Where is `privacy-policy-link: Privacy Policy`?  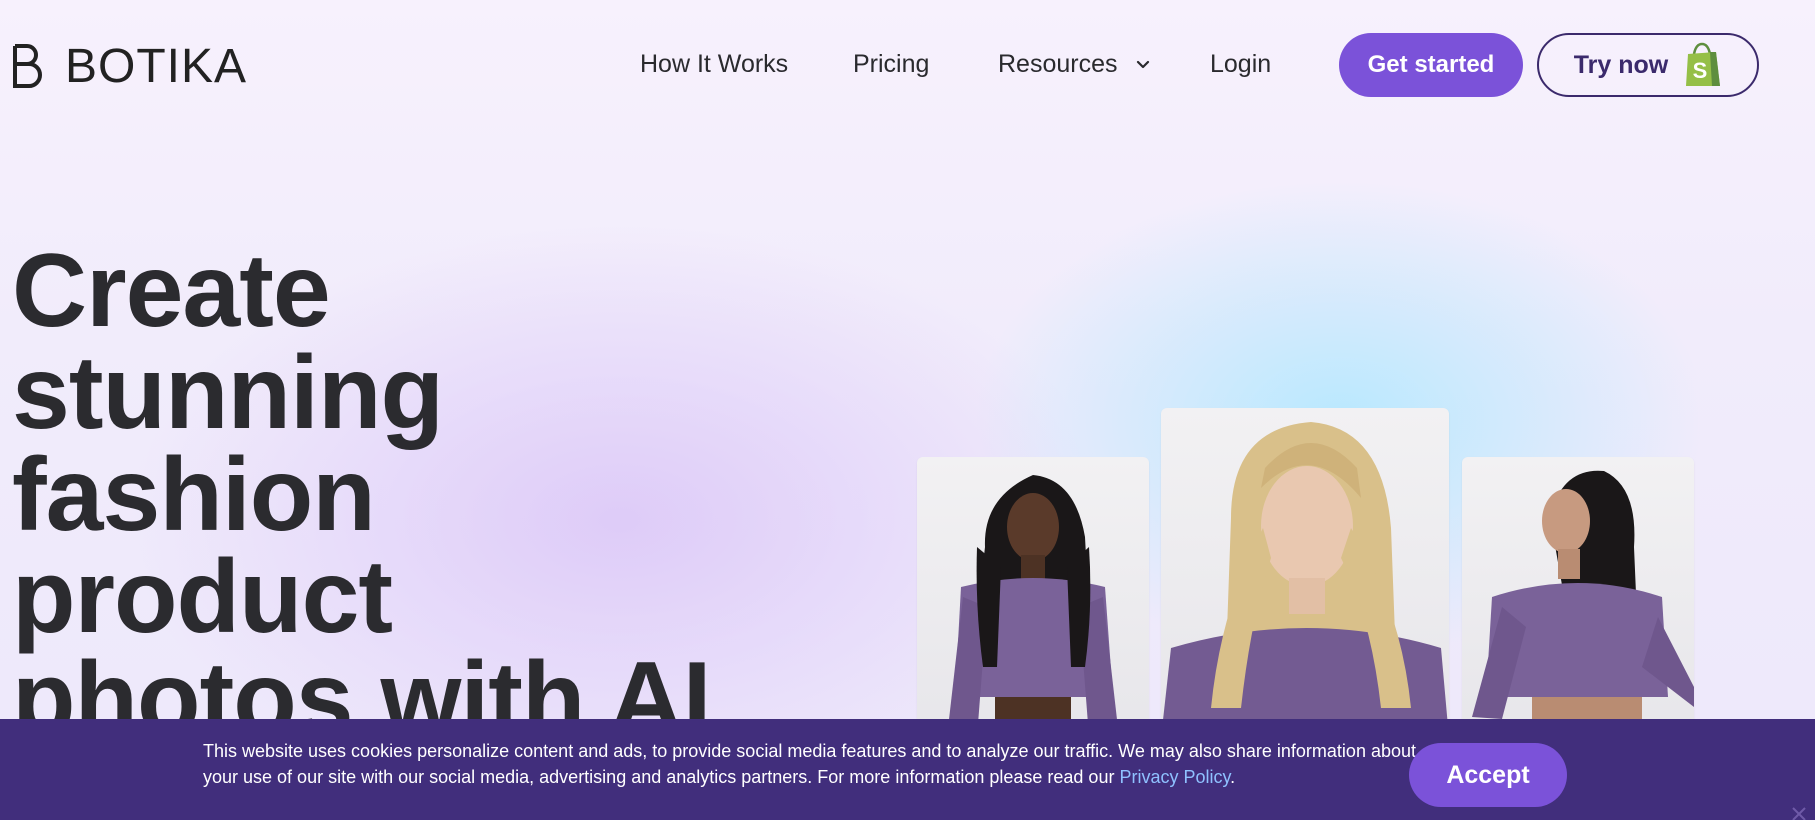
privacy-policy-link: Privacy Policy is located at coordinates (1174, 777).